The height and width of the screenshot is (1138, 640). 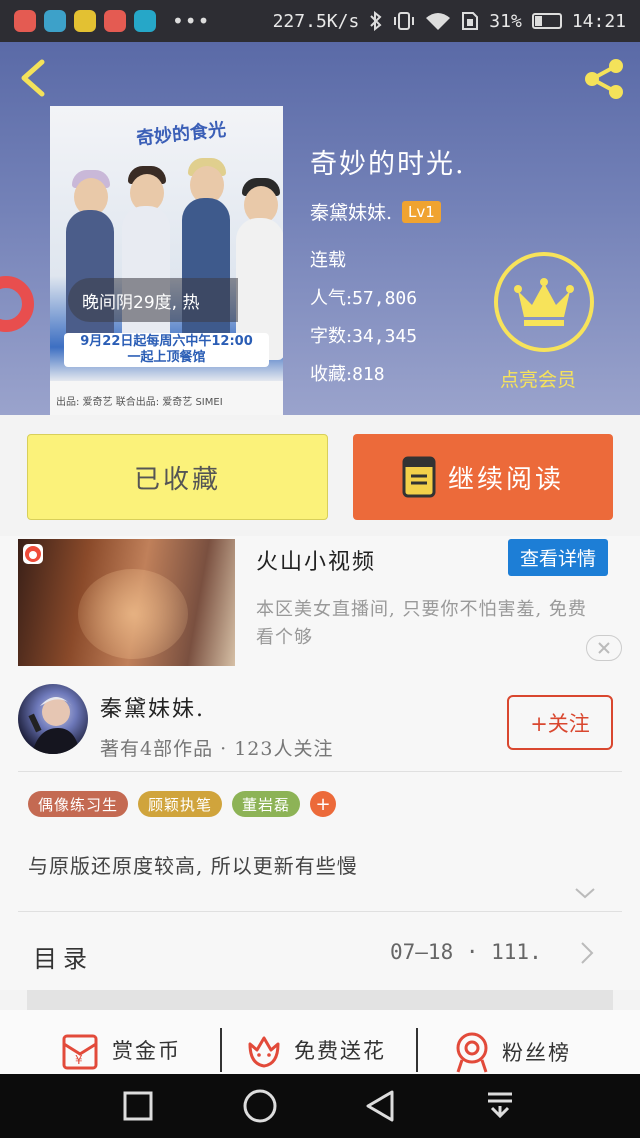 I want to click on send-flower-label: 免费送花, so click(x=340, y=1051).